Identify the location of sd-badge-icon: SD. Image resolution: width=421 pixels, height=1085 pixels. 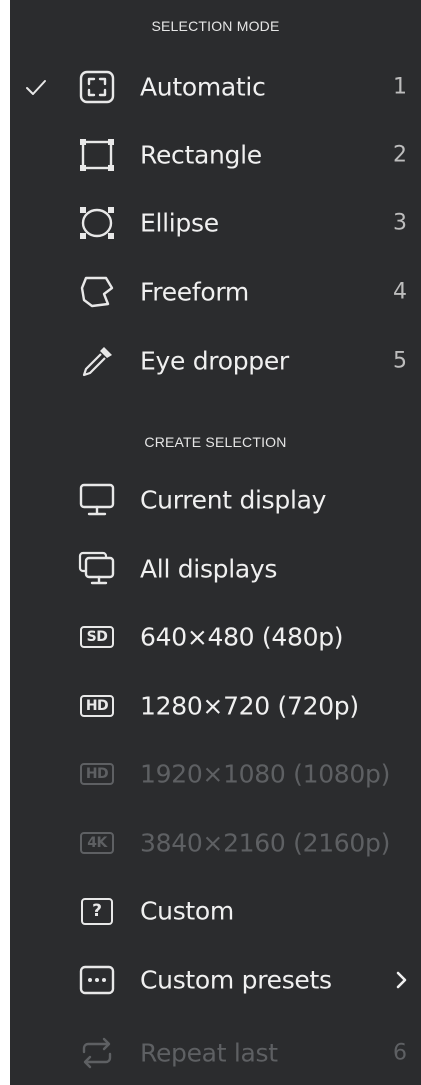
(97, 637).